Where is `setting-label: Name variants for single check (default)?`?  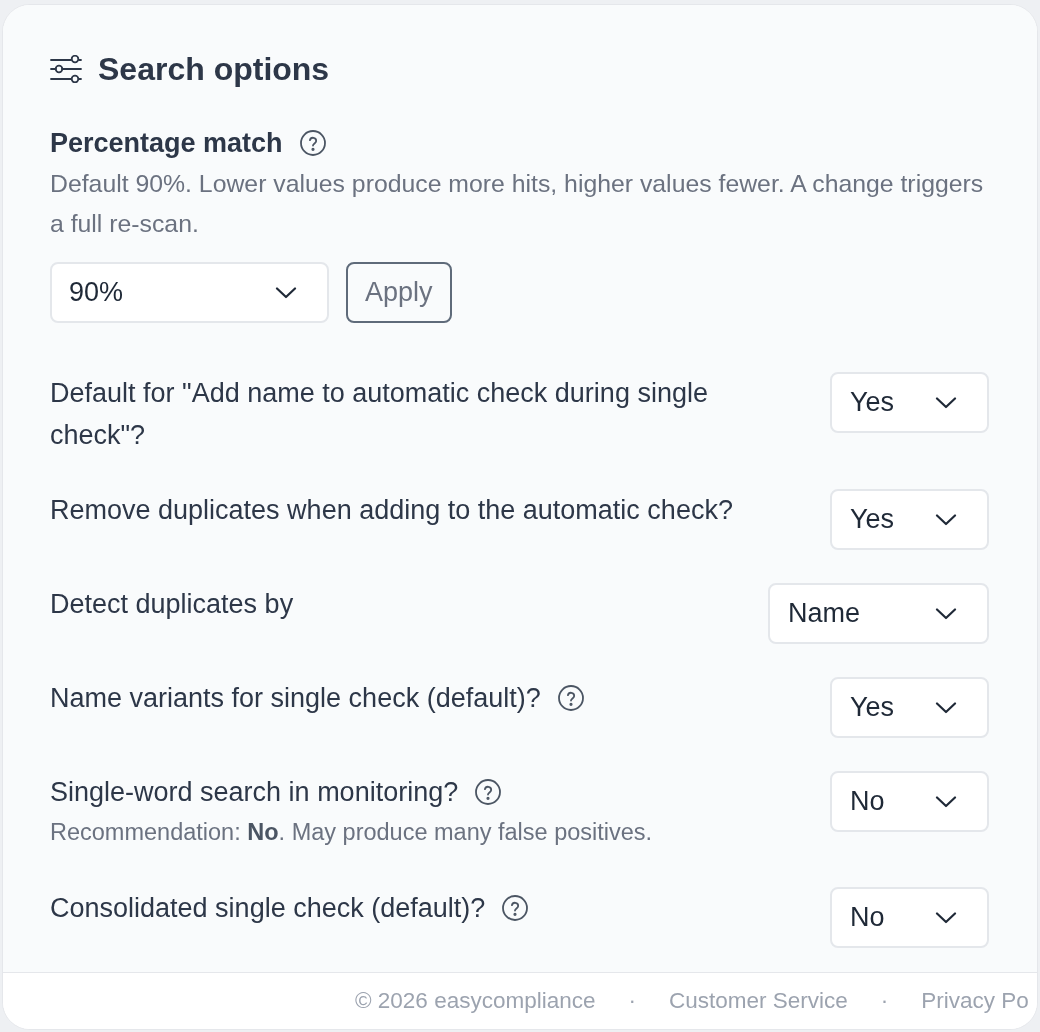 setting-label: Name variants for single check (default)? is located at coordinates (295, 698).